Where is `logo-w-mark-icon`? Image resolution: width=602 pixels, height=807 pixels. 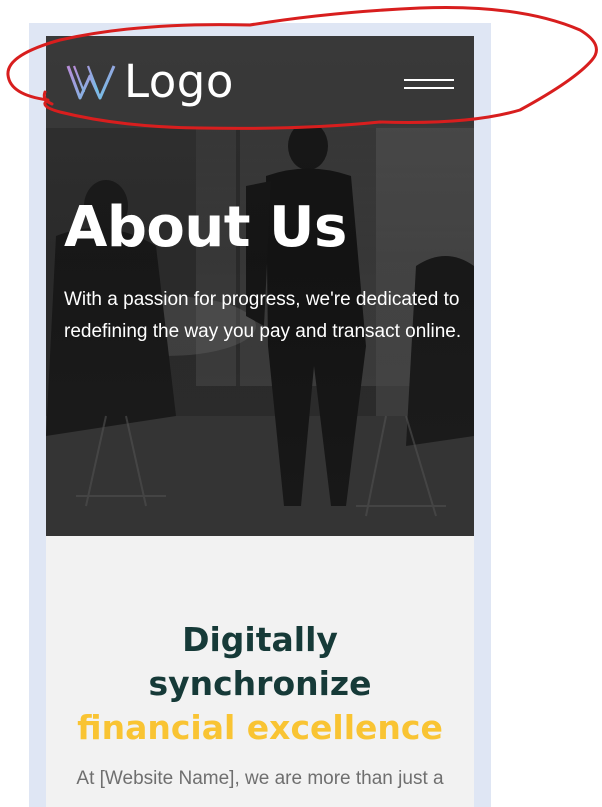
logo-w-mark-icon is located at coordinates (91, 82).